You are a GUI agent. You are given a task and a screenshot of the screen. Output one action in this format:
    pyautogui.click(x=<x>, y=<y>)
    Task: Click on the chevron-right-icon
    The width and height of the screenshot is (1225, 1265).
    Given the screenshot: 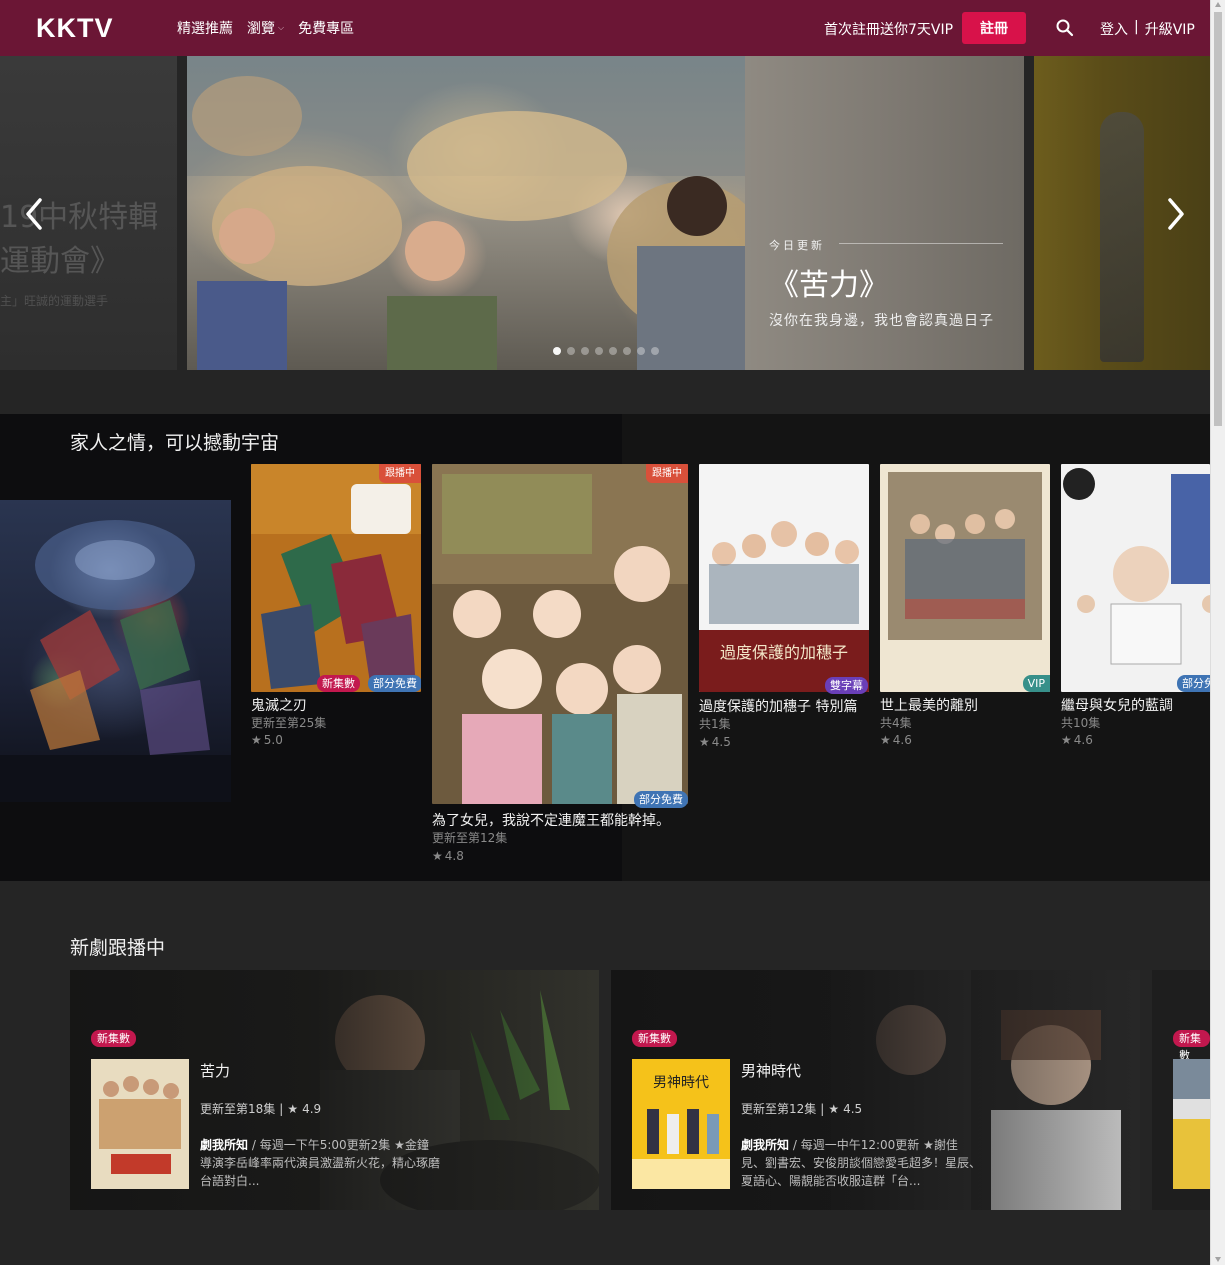 What is the action you would take?
    pyautogui.click(x=1175, y=214)
    